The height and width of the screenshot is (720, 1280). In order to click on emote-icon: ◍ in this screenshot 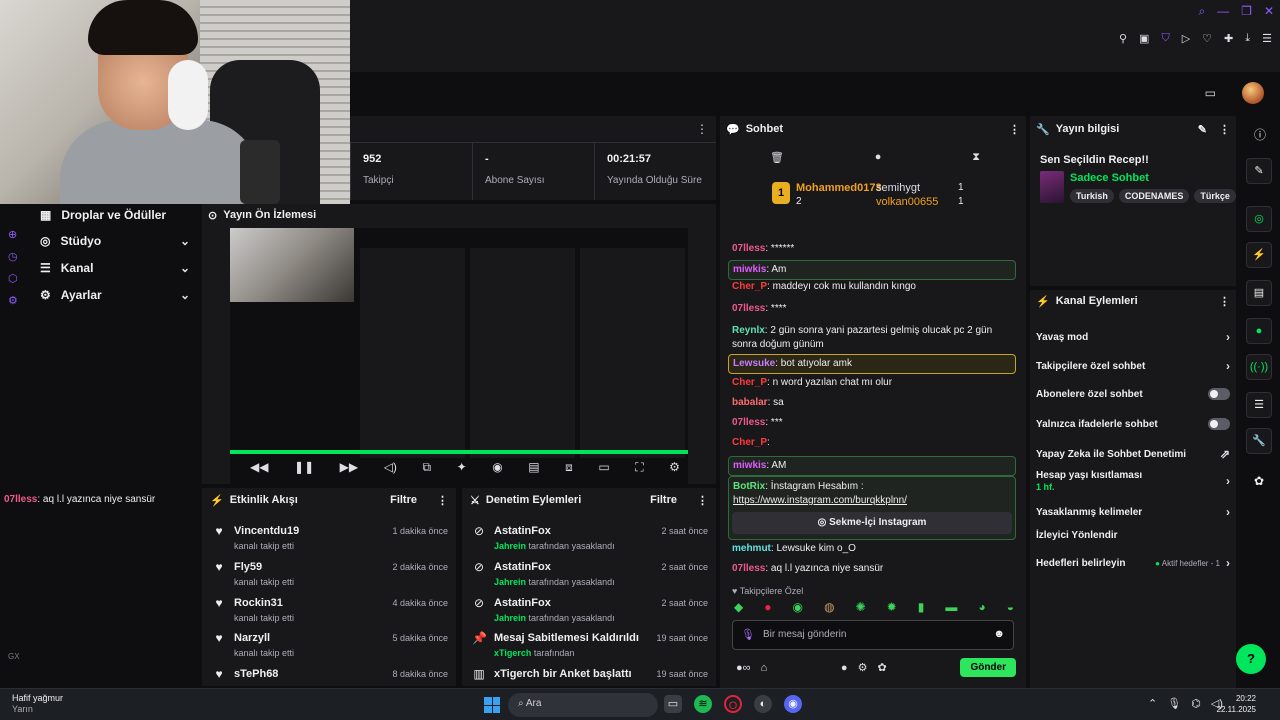, I will do `click(829, 607)`.